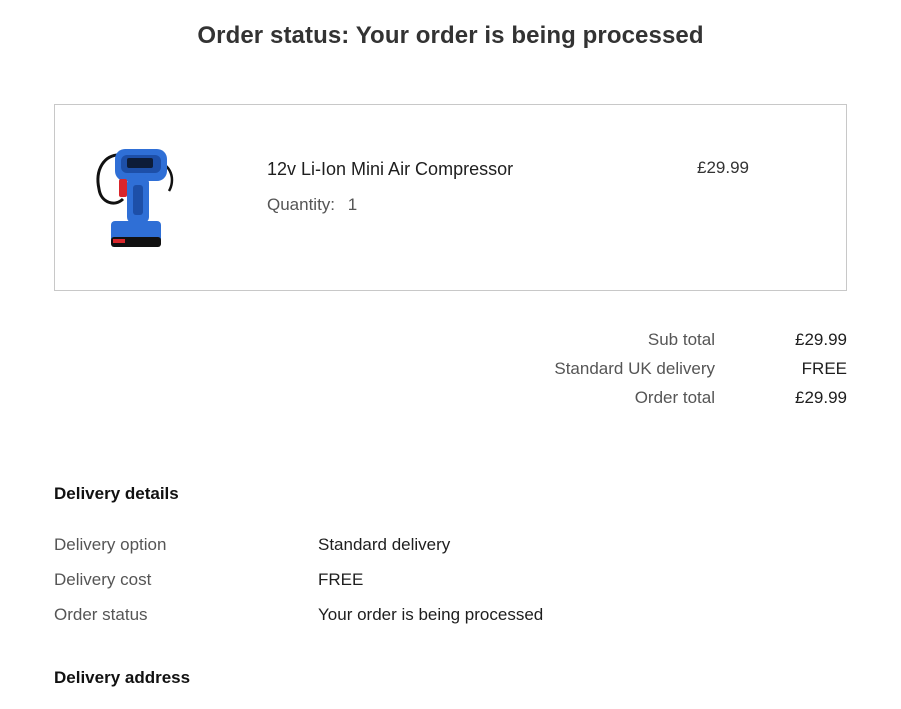  I want to click on detail-row-delivery-cost: Delivery cost FREE, so click(404, 582).